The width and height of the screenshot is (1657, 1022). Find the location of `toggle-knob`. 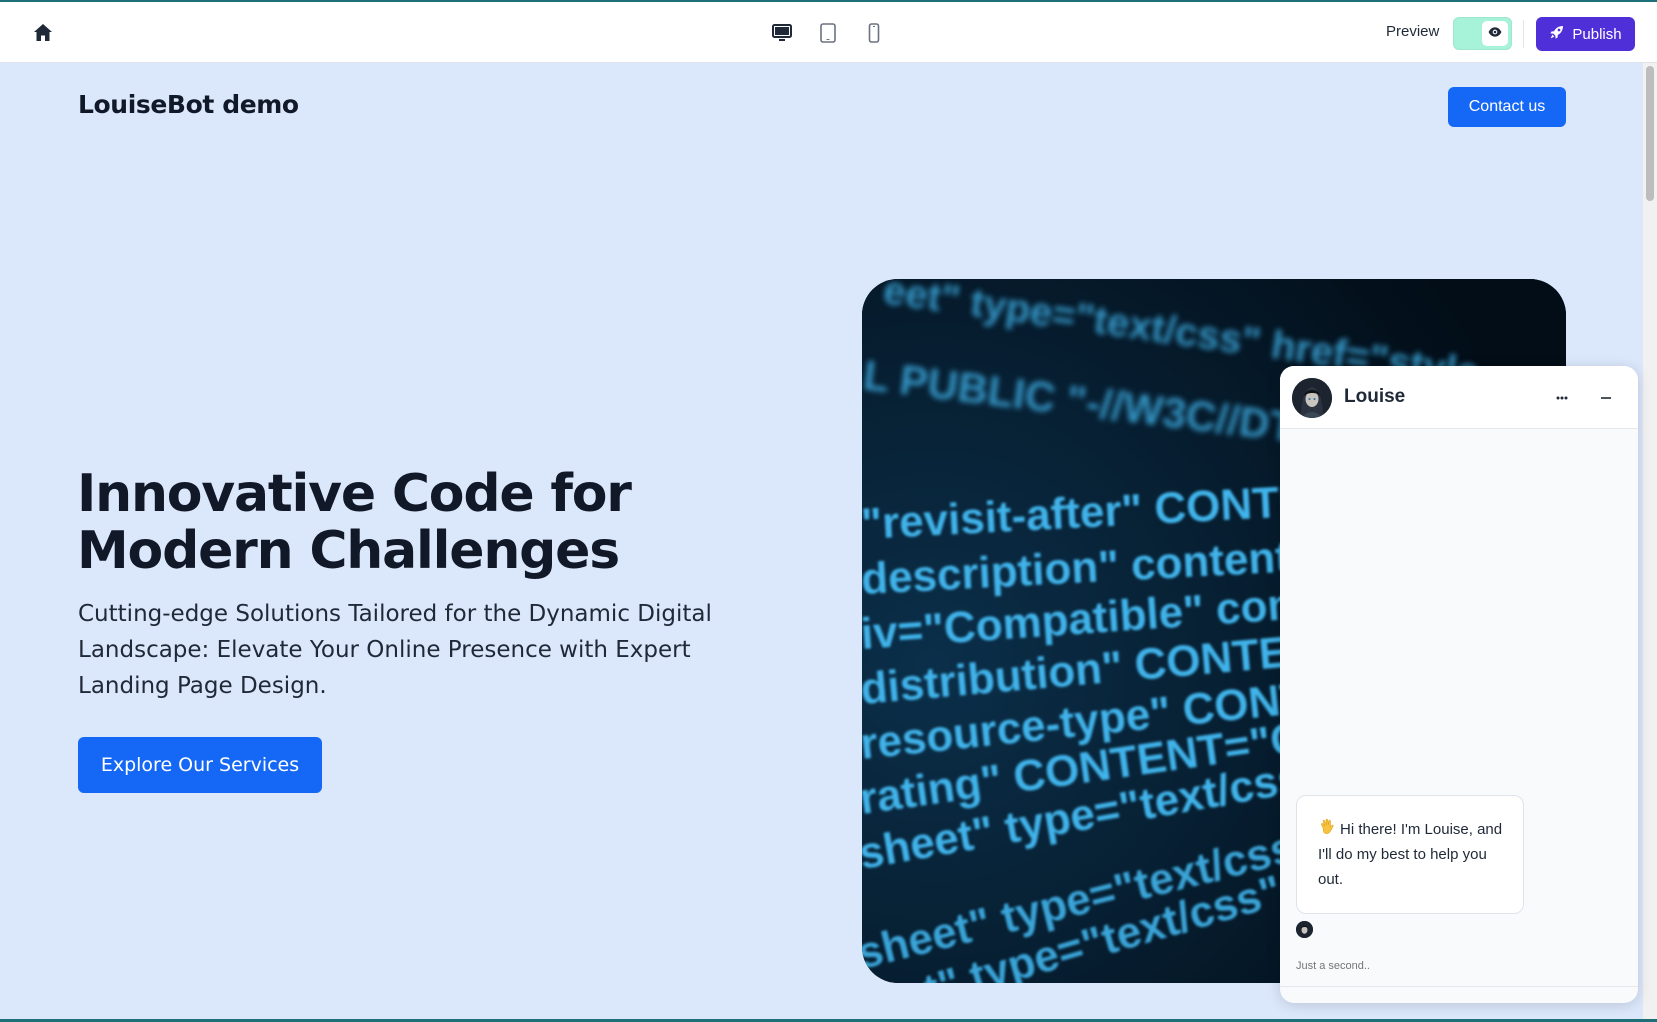

toggle-knob is located at coordinates (1495, 33).